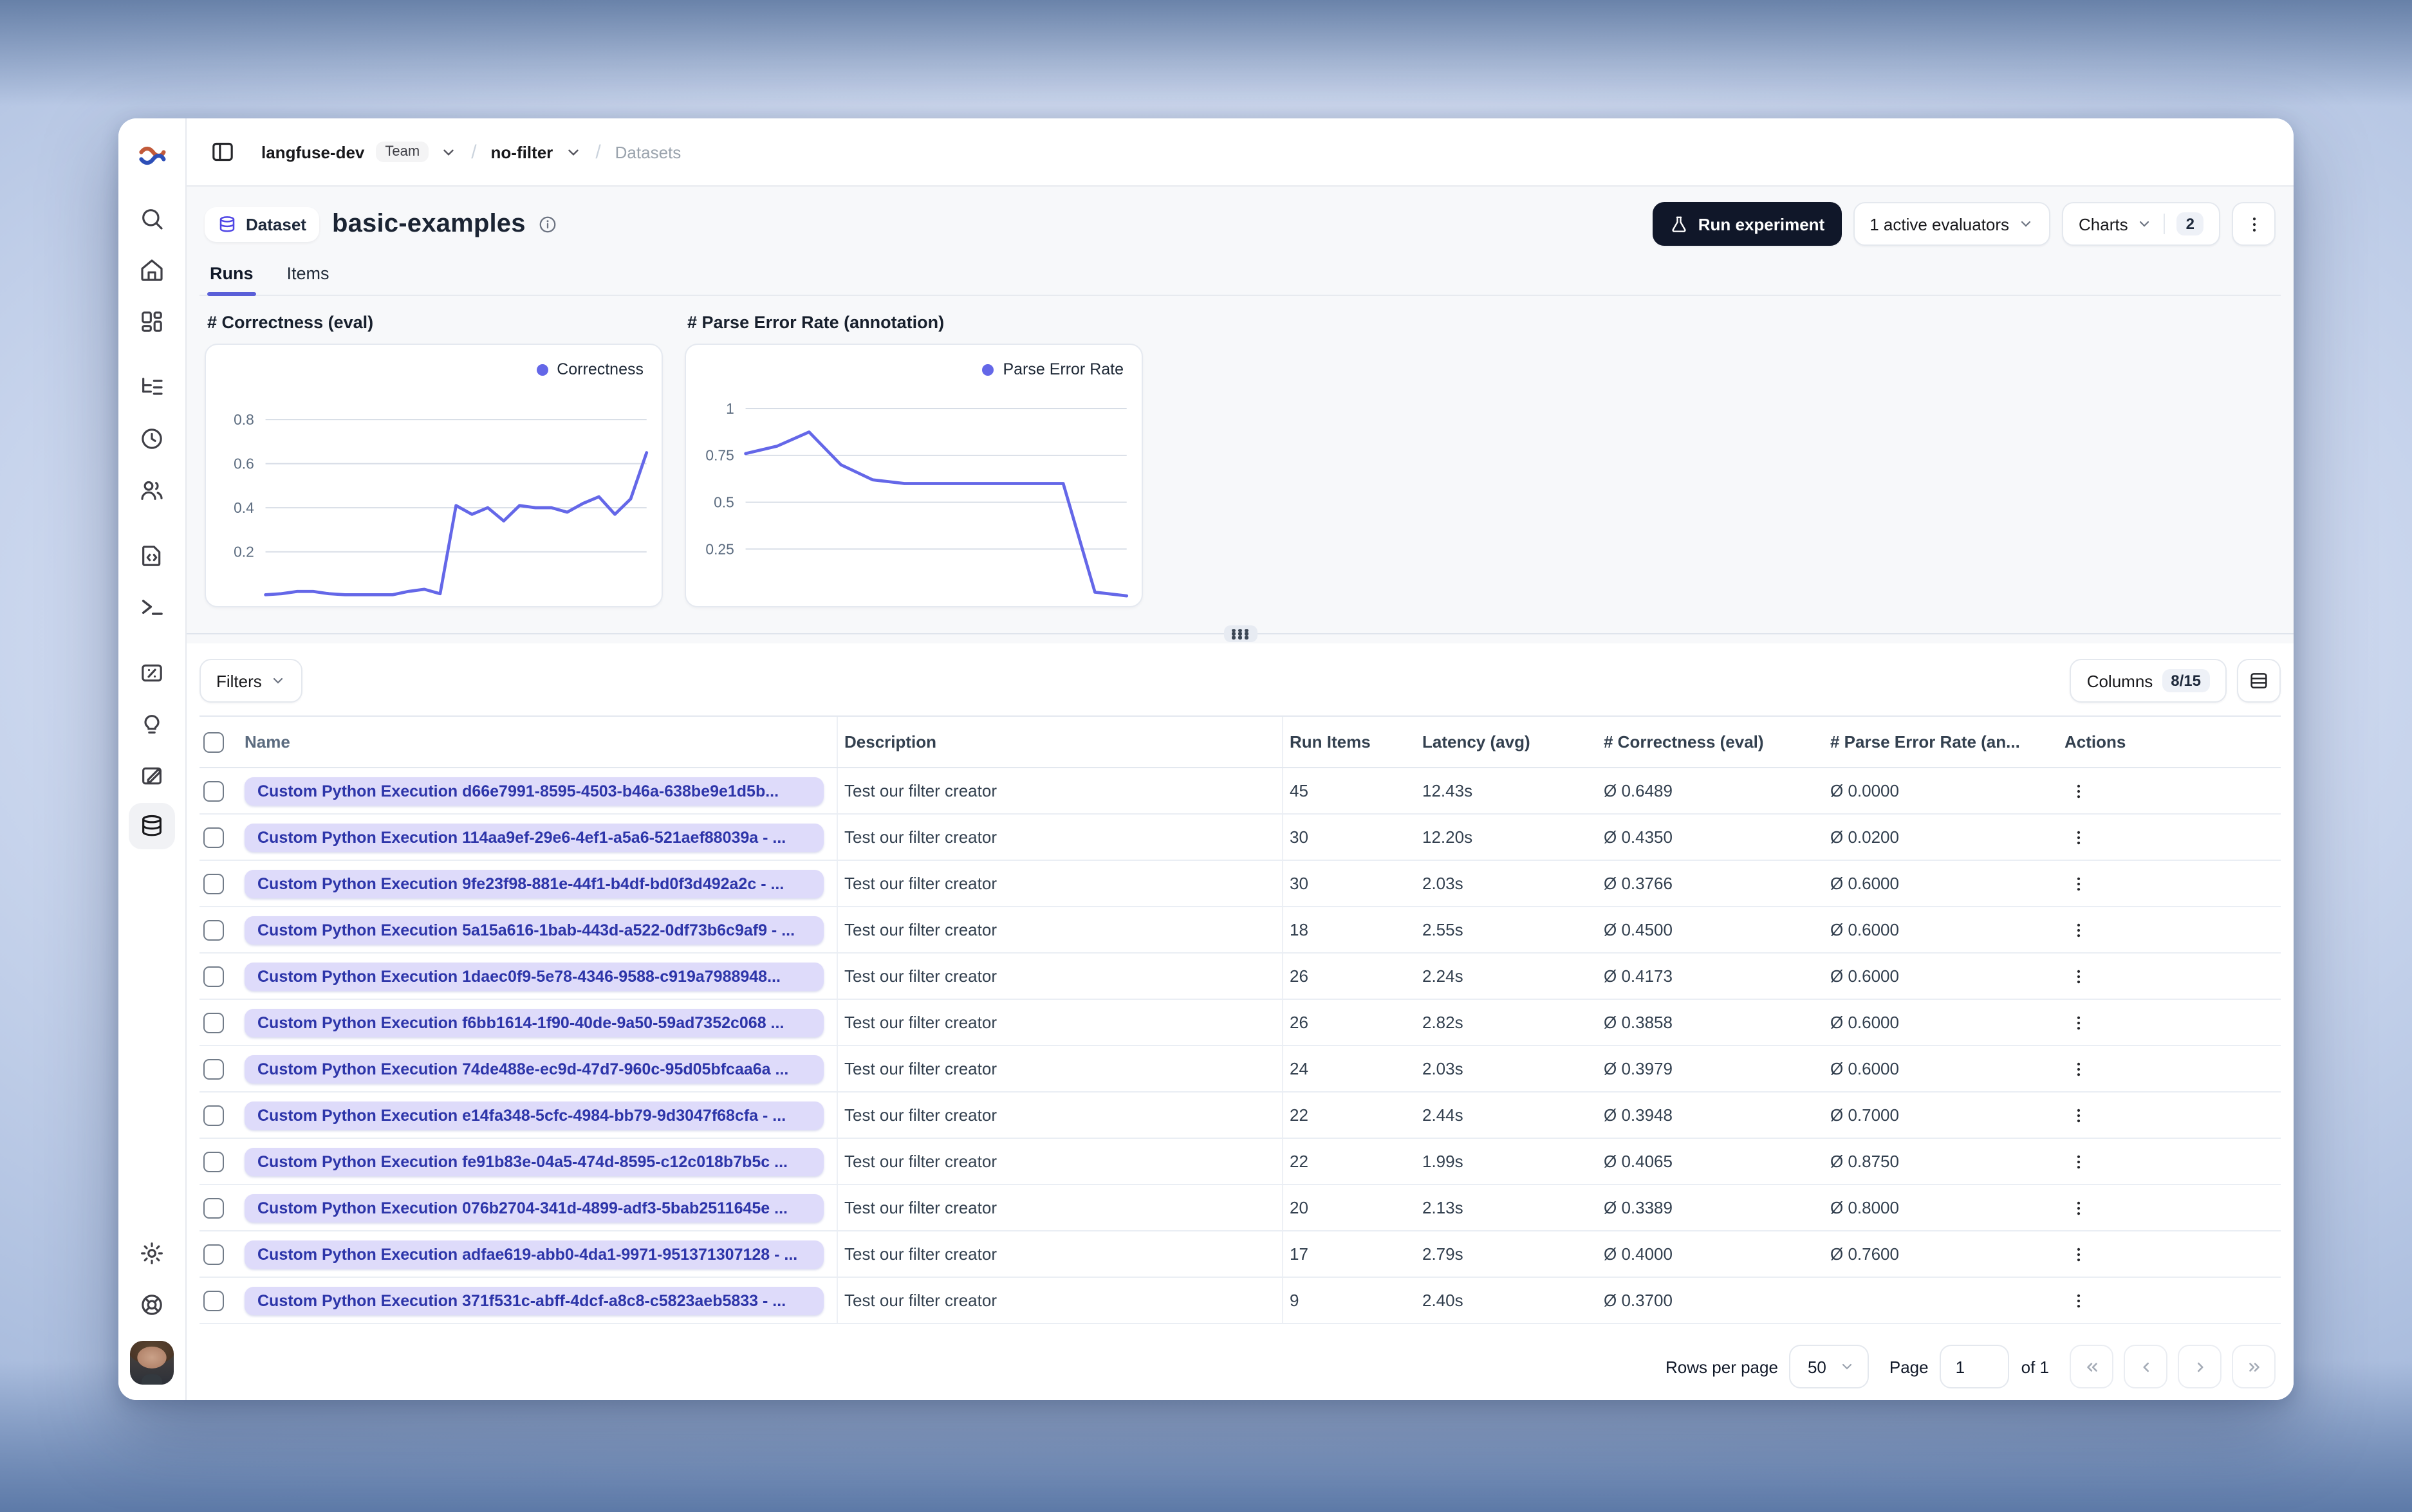 The image size is (2412, 1512). Describe the element at coordinates (2259, 681) in the screenshot. I see `row-height-button` at that location.